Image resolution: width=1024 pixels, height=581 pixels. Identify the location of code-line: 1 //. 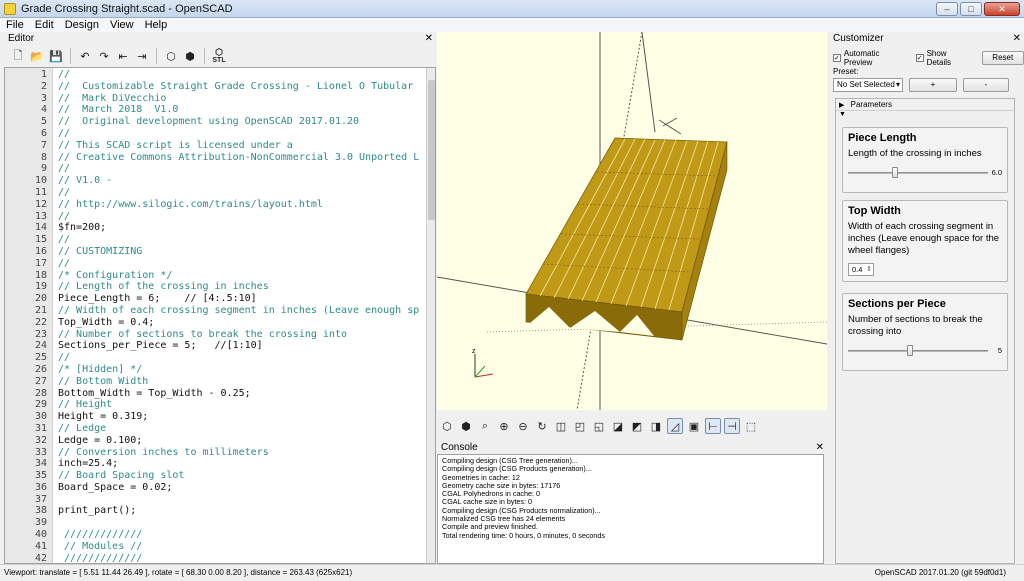
(220, 75).